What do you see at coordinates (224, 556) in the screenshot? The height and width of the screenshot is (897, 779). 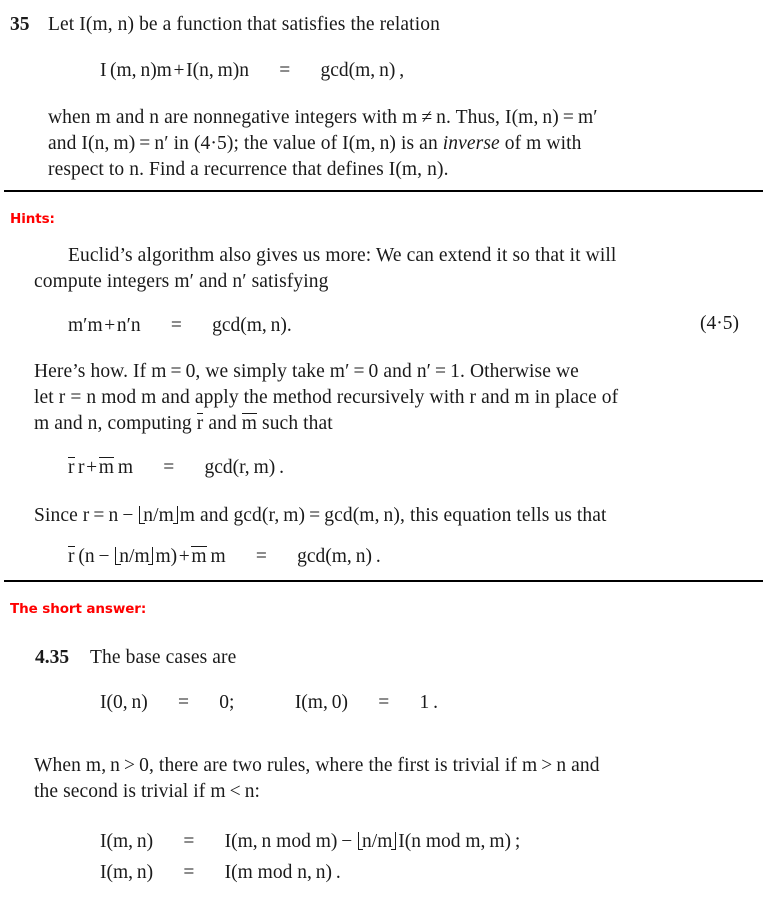 I see `hints-equation-final: r (n − n/m m) + m m = gcd(m, n) .` at bounding box center [224, 556].